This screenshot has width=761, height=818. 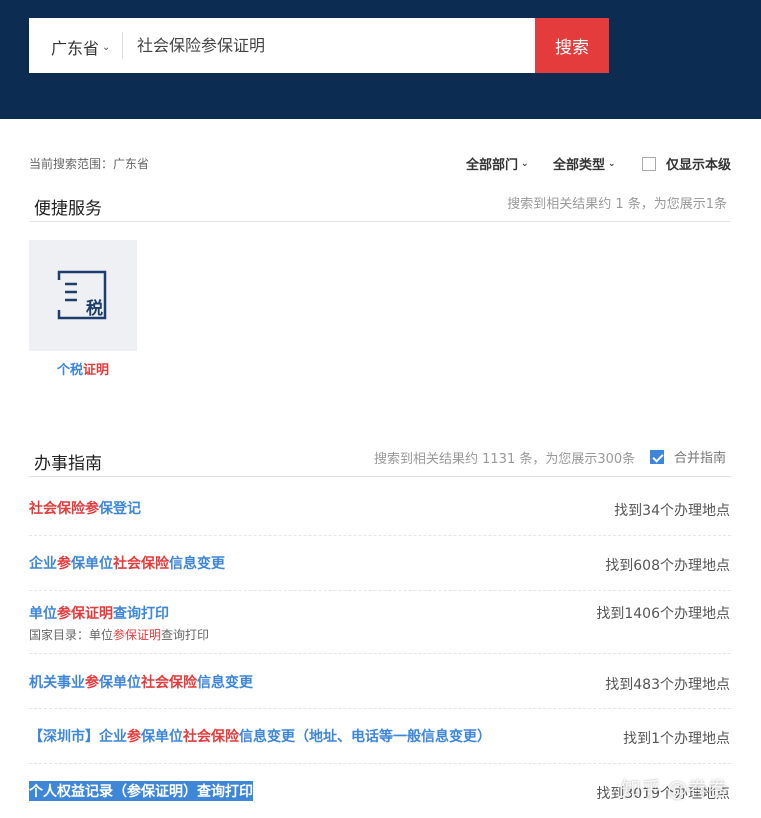 I want to click on tax-certificate-label: 个税证明, so click(x=83, y=368).